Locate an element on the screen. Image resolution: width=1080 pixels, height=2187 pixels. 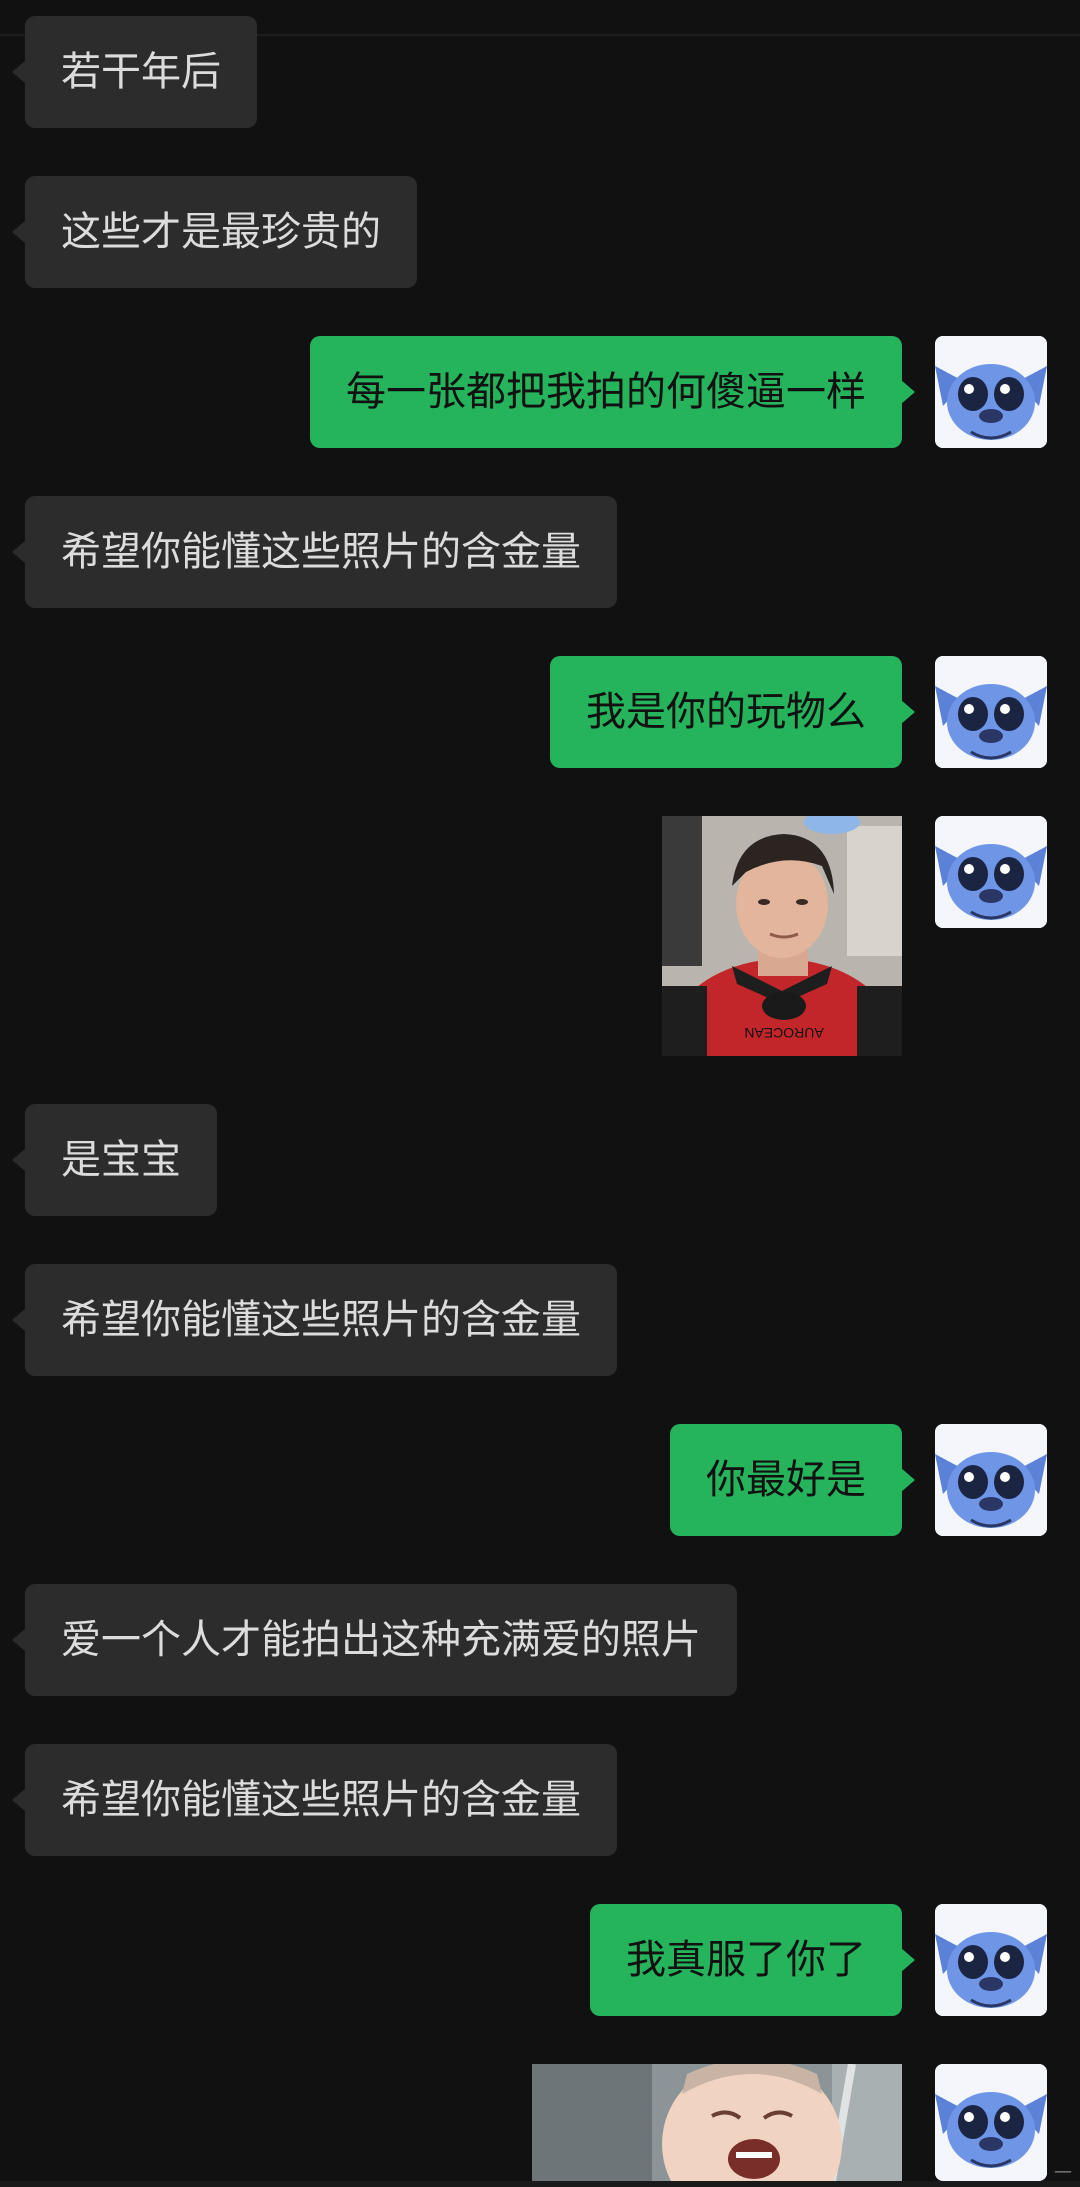
photo-svg: AUROCEAN is located at coordinates (782, 936).